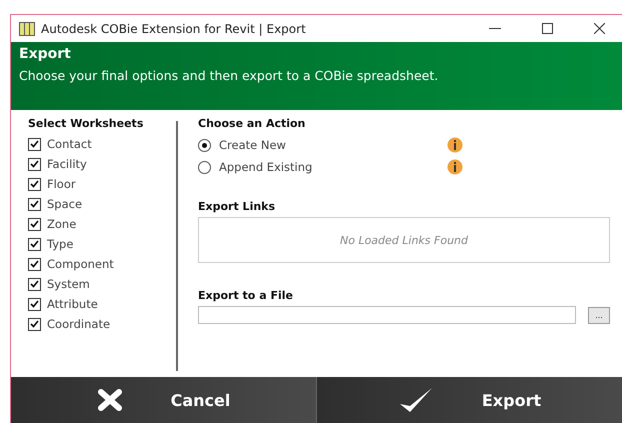 Image resolution: width=622 pixels, height=423 pixels. Describe the element at coordinates (67, 164) in the screenshot. I see `checkbox-label: Facility` at that location.